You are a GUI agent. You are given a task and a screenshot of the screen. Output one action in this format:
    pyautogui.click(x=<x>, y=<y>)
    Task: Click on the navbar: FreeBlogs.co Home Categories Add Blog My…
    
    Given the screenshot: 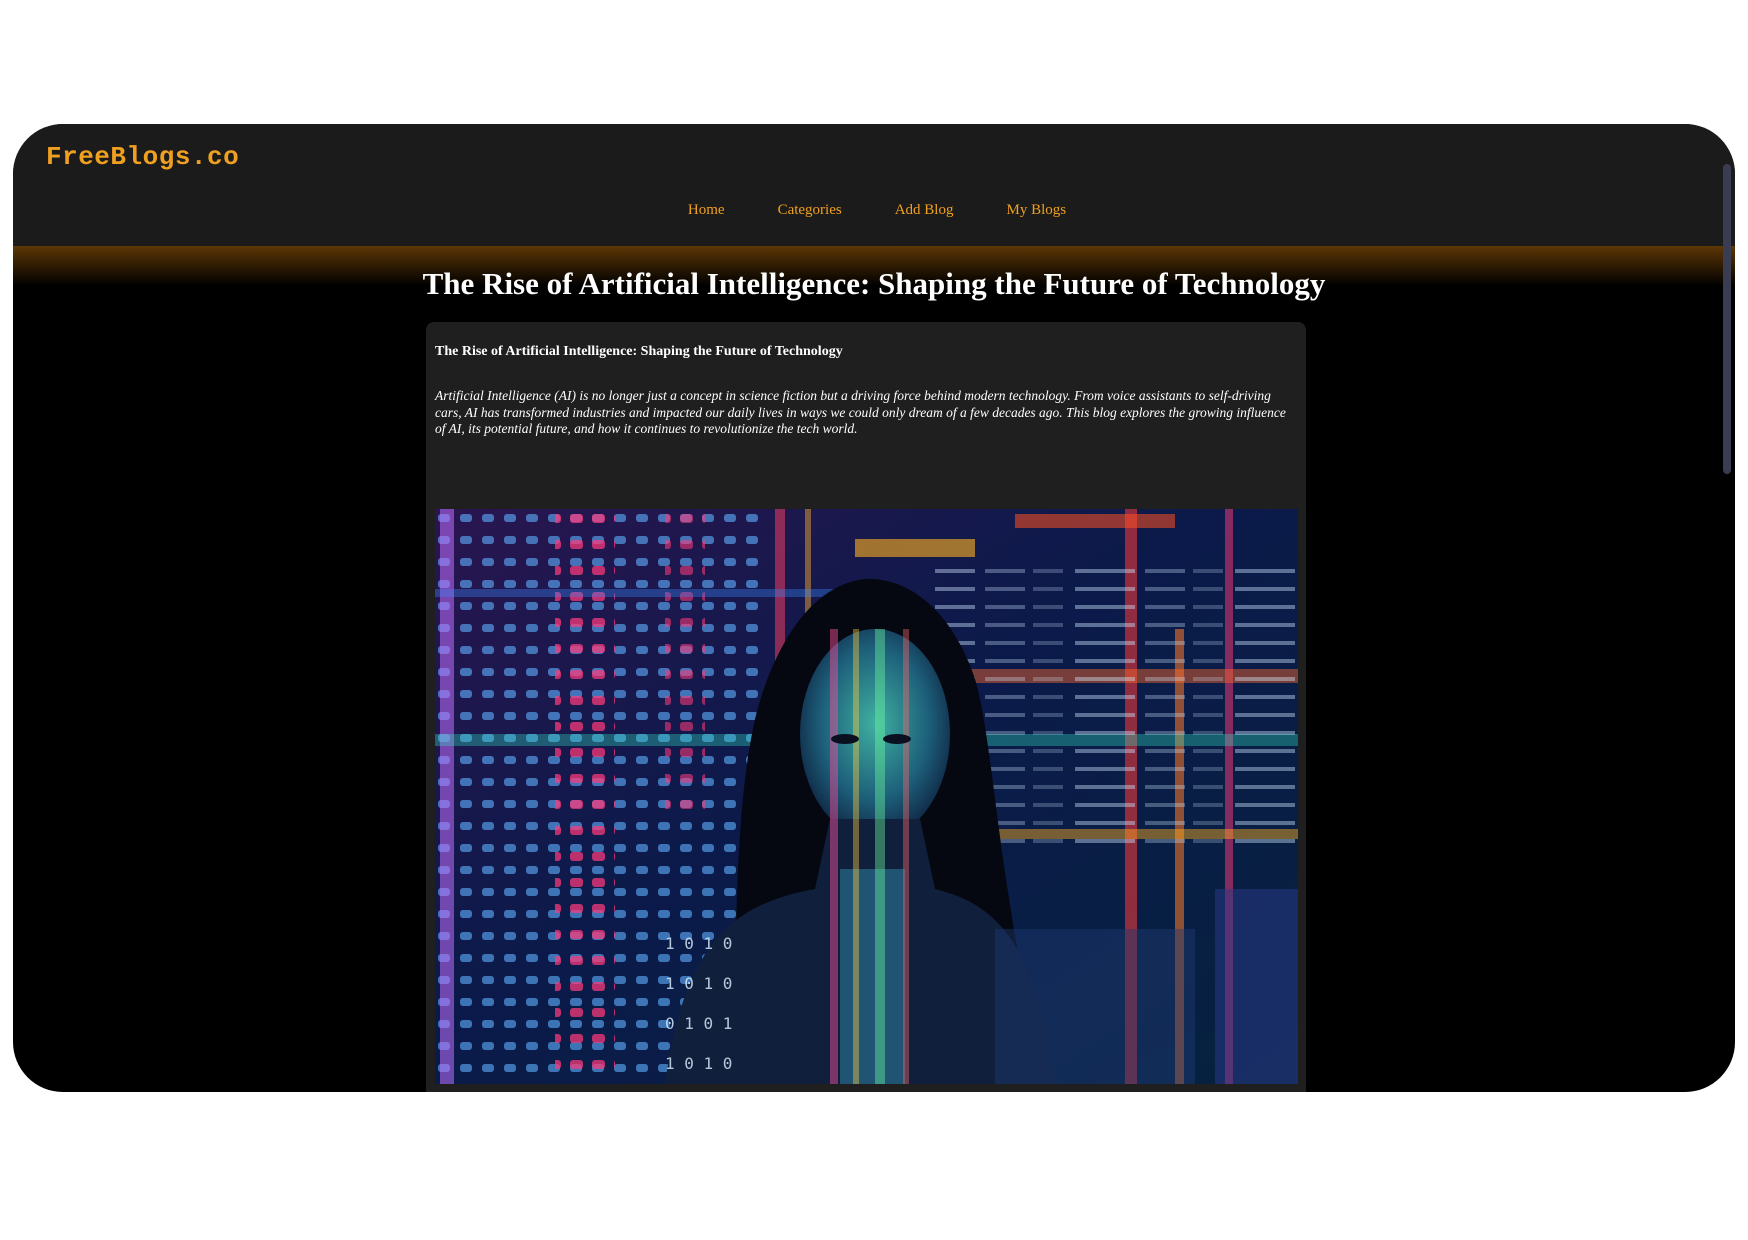 What is the action you would take?
    pyautogui.click(x=874, y=185)
    